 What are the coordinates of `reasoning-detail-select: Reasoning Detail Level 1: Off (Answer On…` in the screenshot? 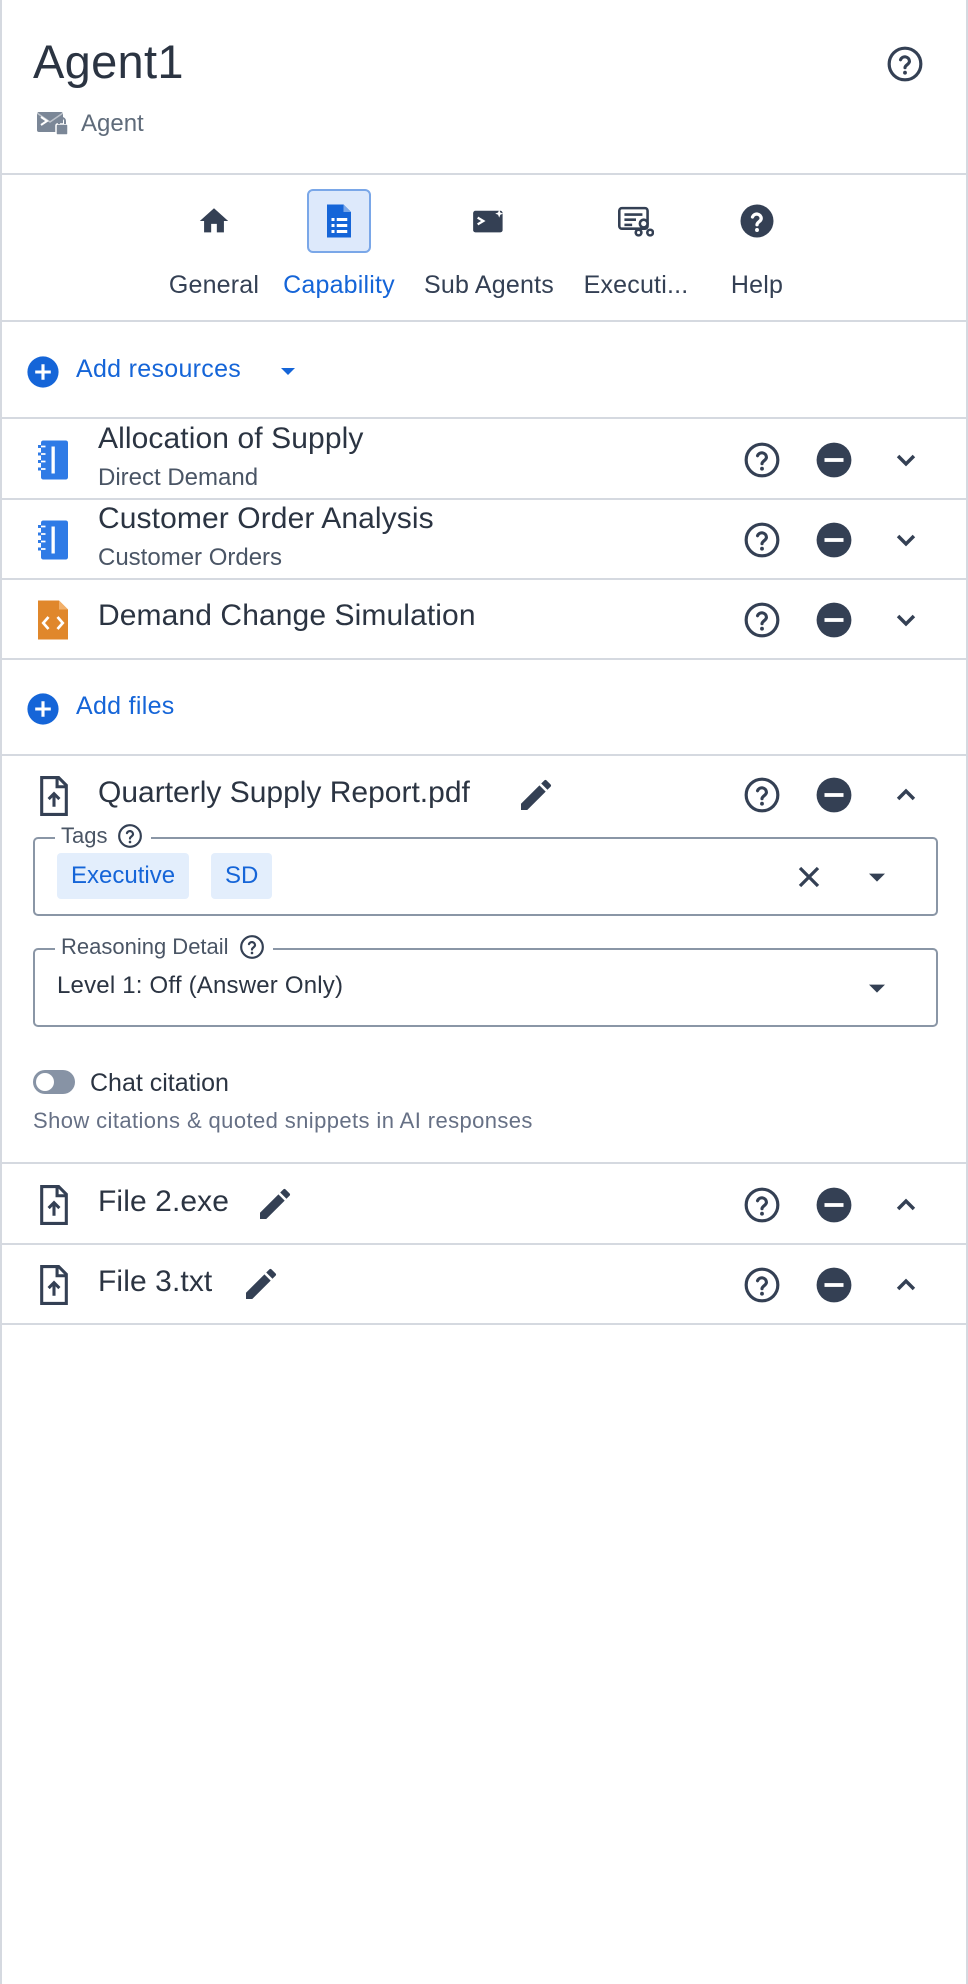 It's located at (485, 980).